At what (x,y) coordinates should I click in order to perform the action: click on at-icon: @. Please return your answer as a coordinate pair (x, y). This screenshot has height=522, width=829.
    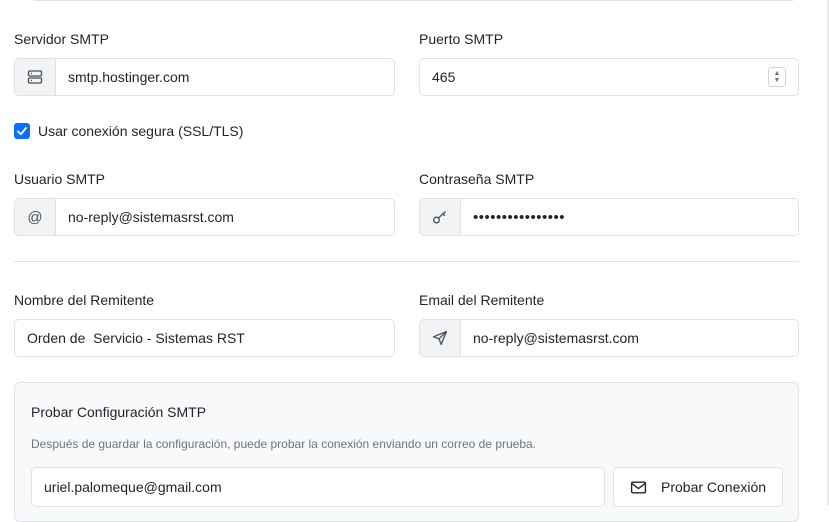
    Looking at the image, I should click on (34, 217).